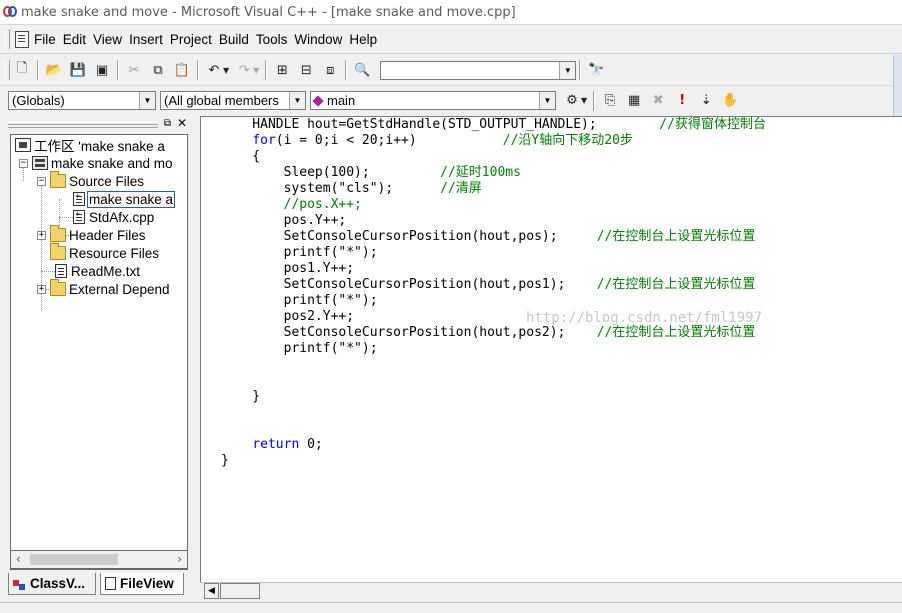 The width and height of the screenshot is (902, 613). Describe the element at coordinates (478, 70) in the screenshot. I see `find-combo: ▼` at that location.